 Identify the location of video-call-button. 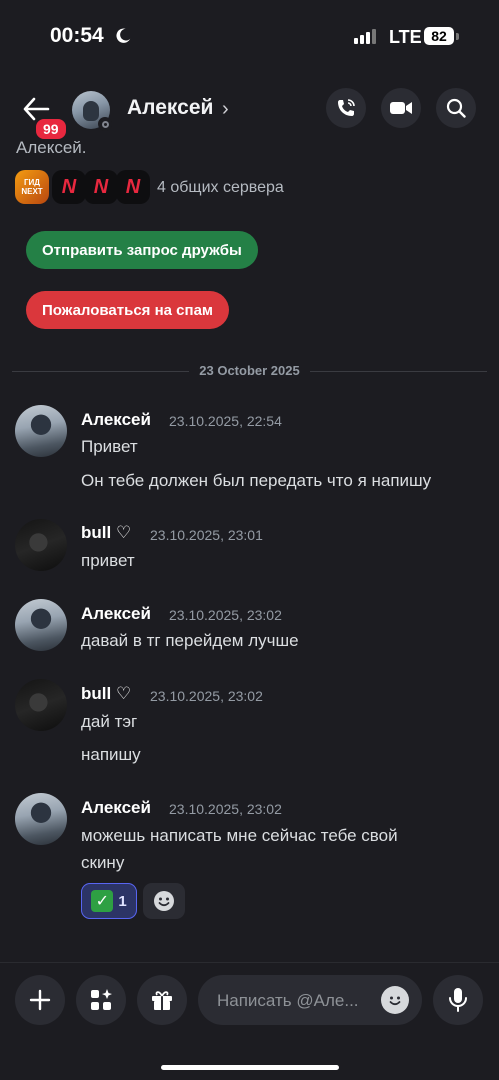
(401, 108).